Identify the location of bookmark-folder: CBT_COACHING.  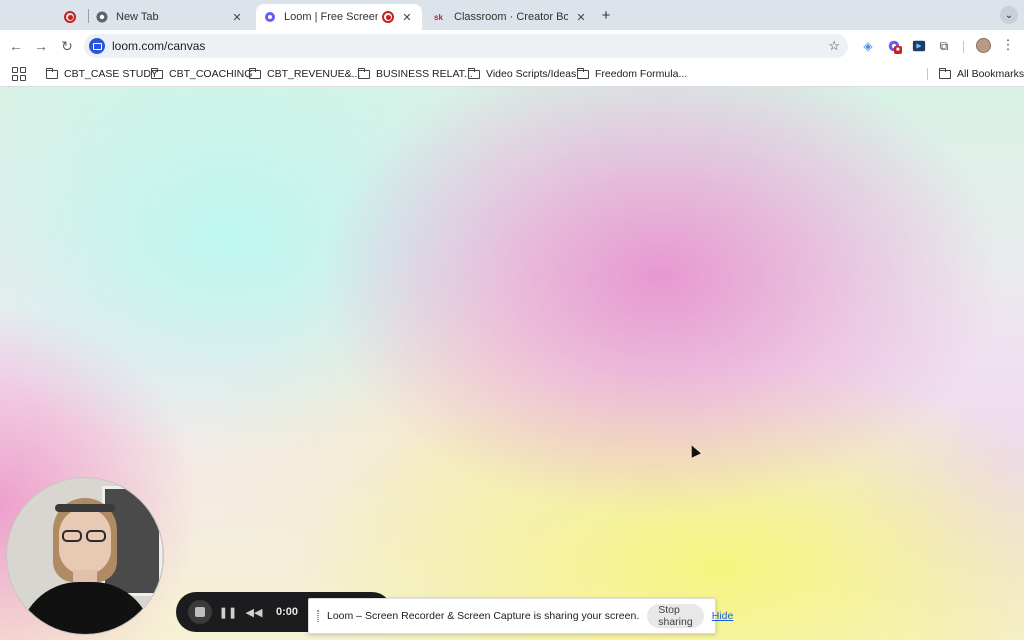
(201, 74).